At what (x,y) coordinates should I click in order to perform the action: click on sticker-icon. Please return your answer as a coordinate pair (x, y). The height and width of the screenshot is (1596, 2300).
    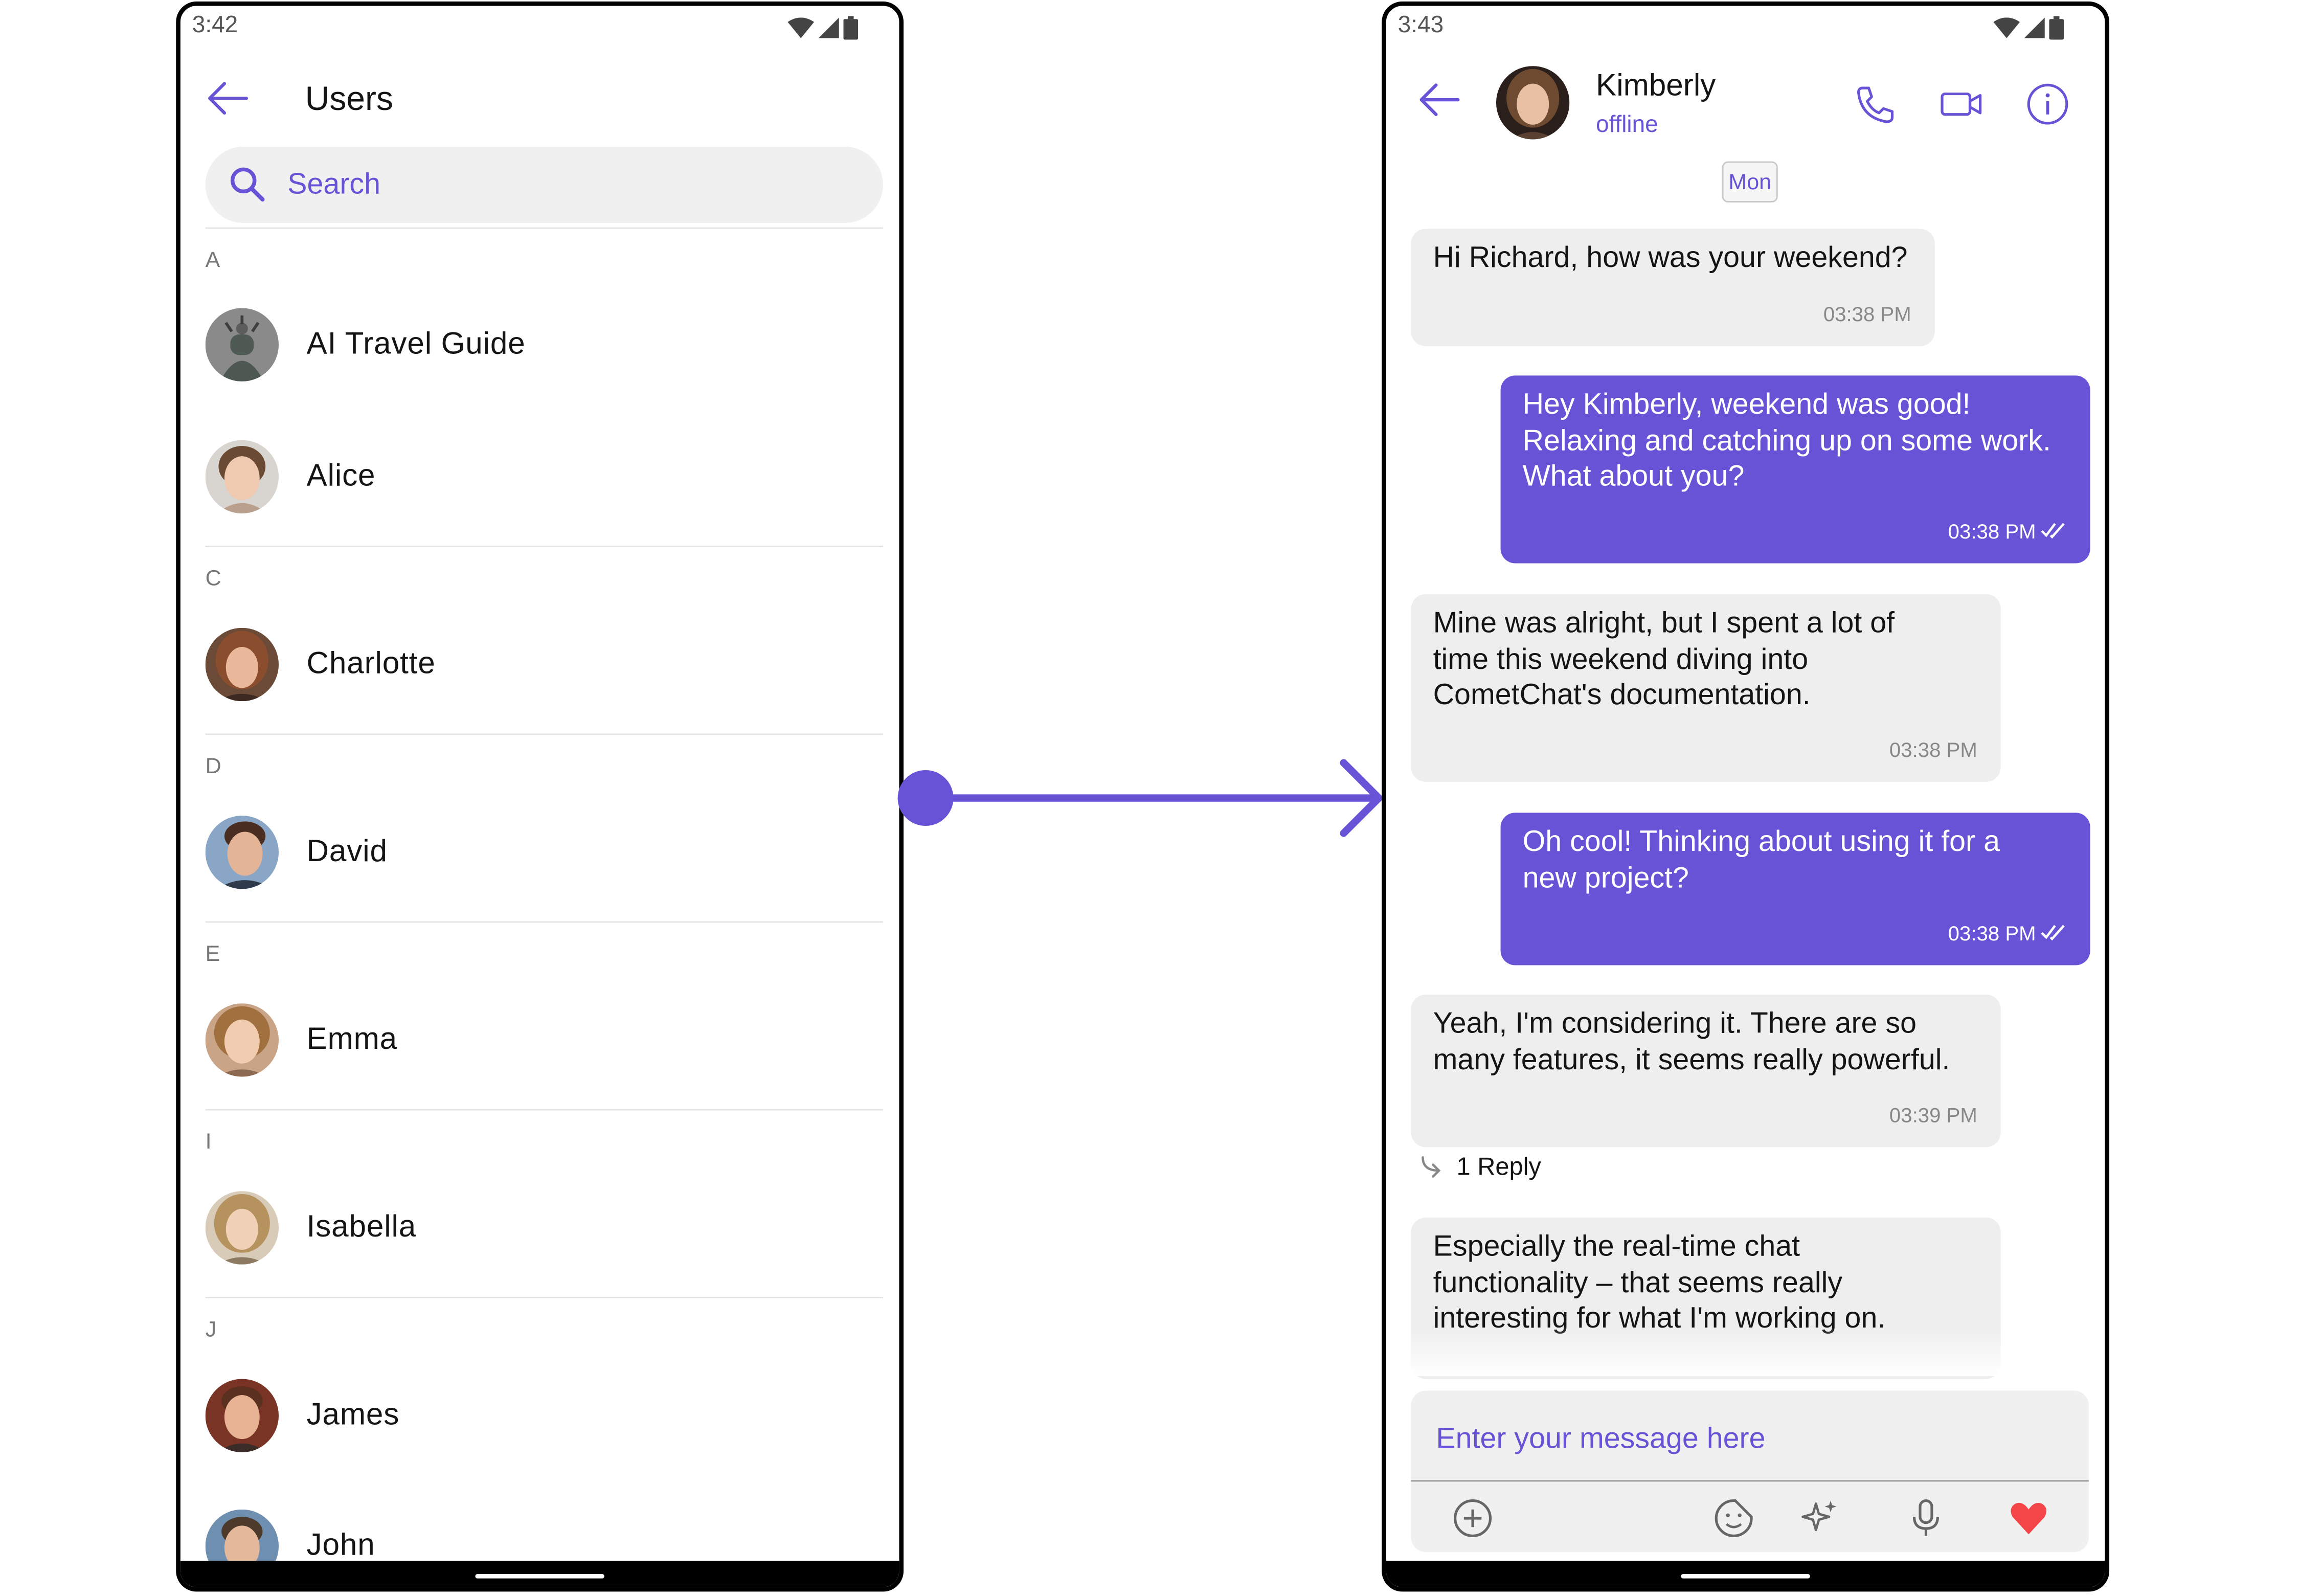
    Looking at the image, I should click on (1734, 1518).